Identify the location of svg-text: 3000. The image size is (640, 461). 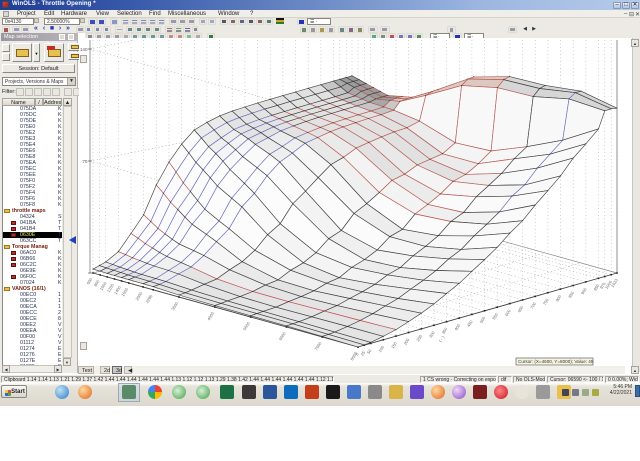
(174, 305).